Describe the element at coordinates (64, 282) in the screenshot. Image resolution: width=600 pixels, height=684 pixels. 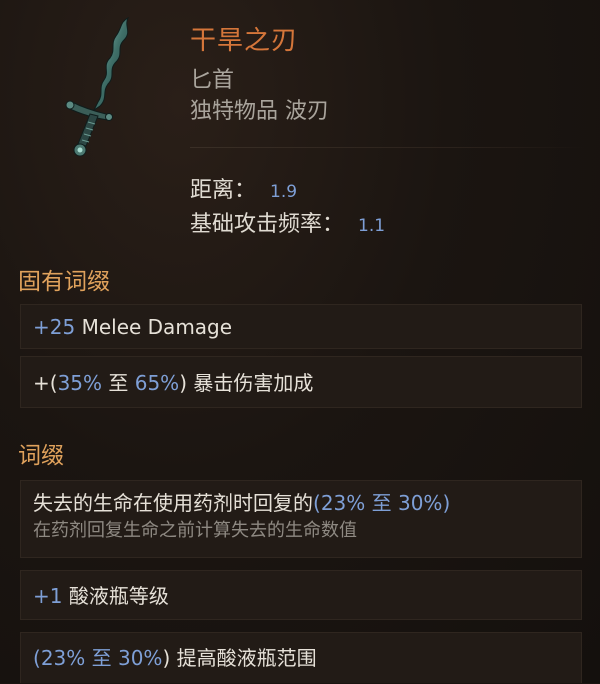
I see `implicit-section-title: 固有词缀` at that location.